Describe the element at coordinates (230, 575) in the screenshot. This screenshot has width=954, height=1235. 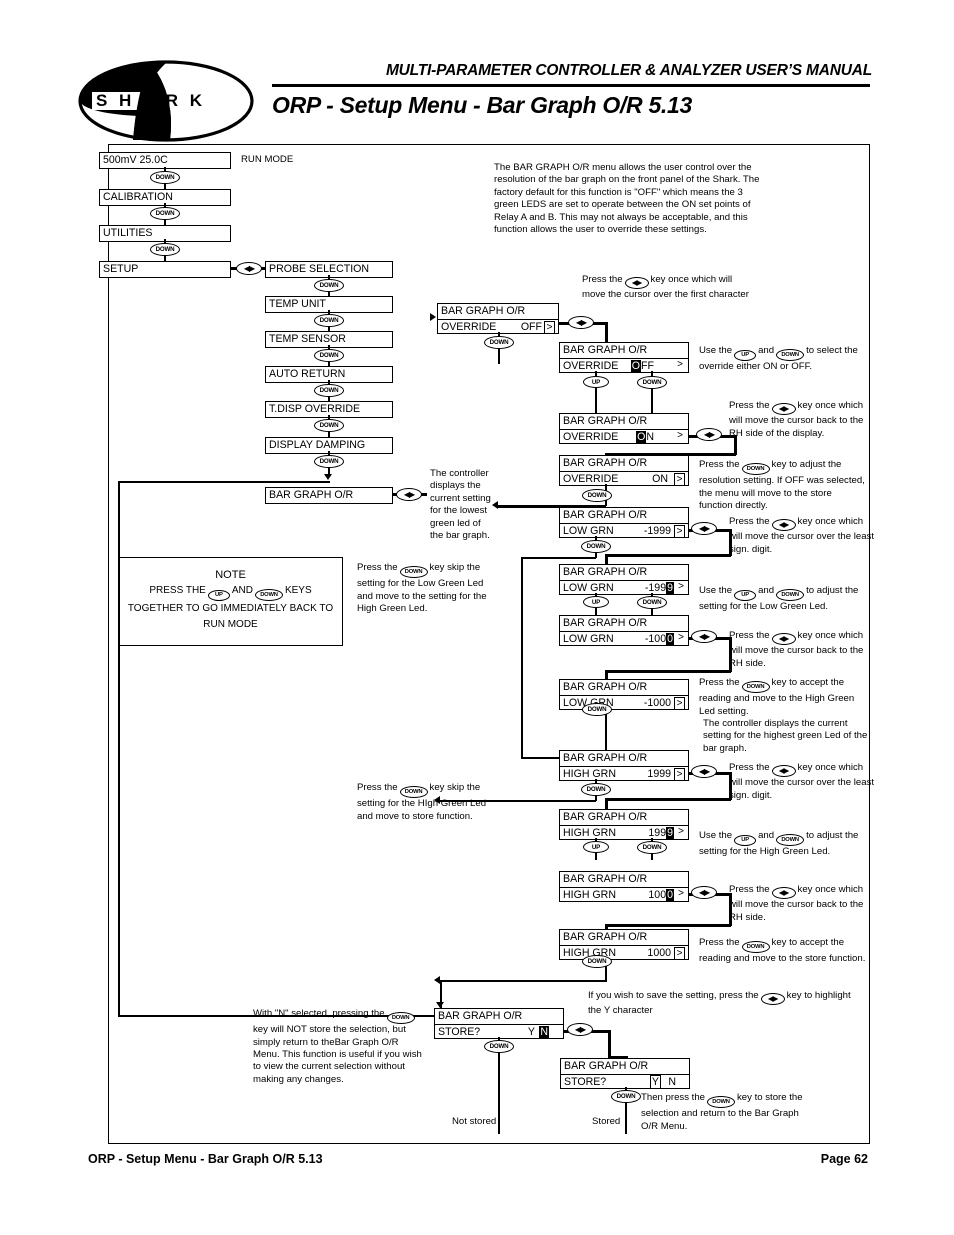
I see `note-title: NOTE` at that location.